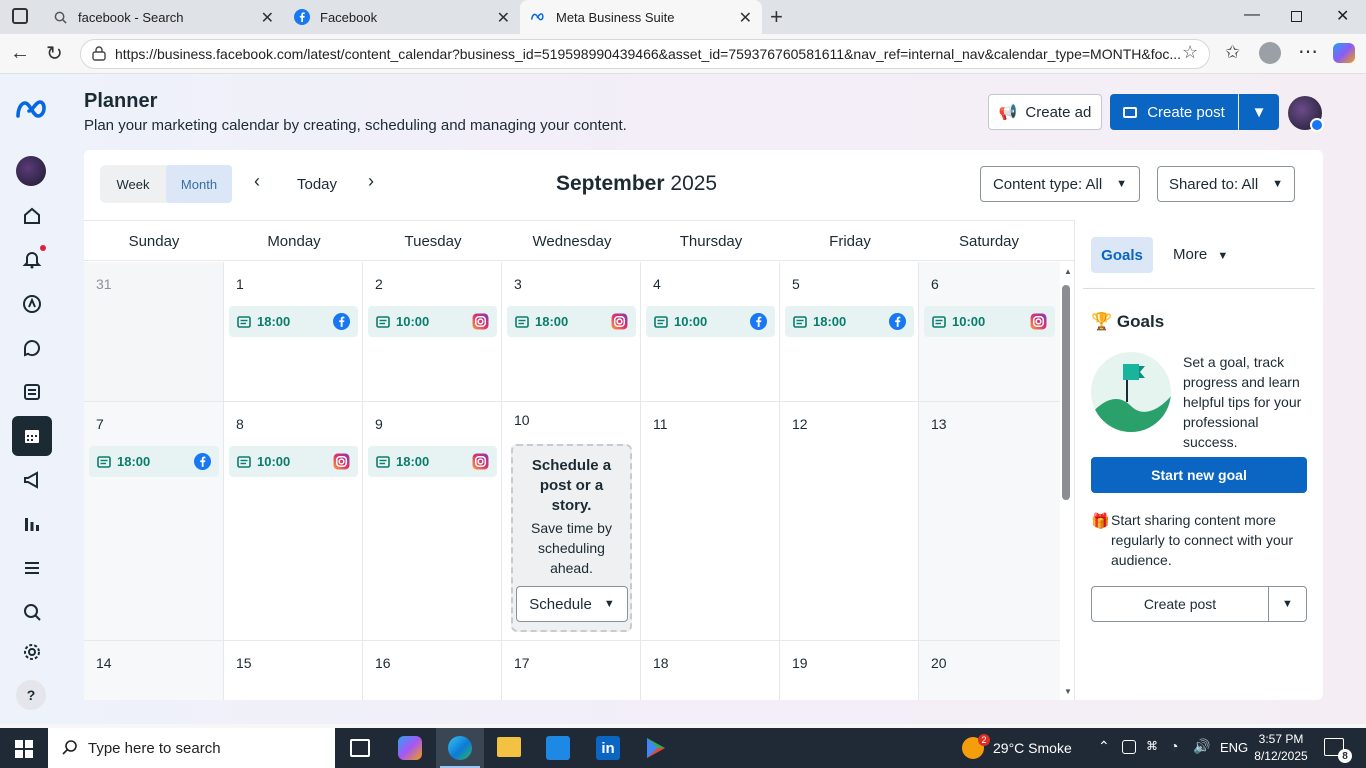 The width and height of the screenshot is (1366, 768). I want to click on insights-icon, so click(32, 524).